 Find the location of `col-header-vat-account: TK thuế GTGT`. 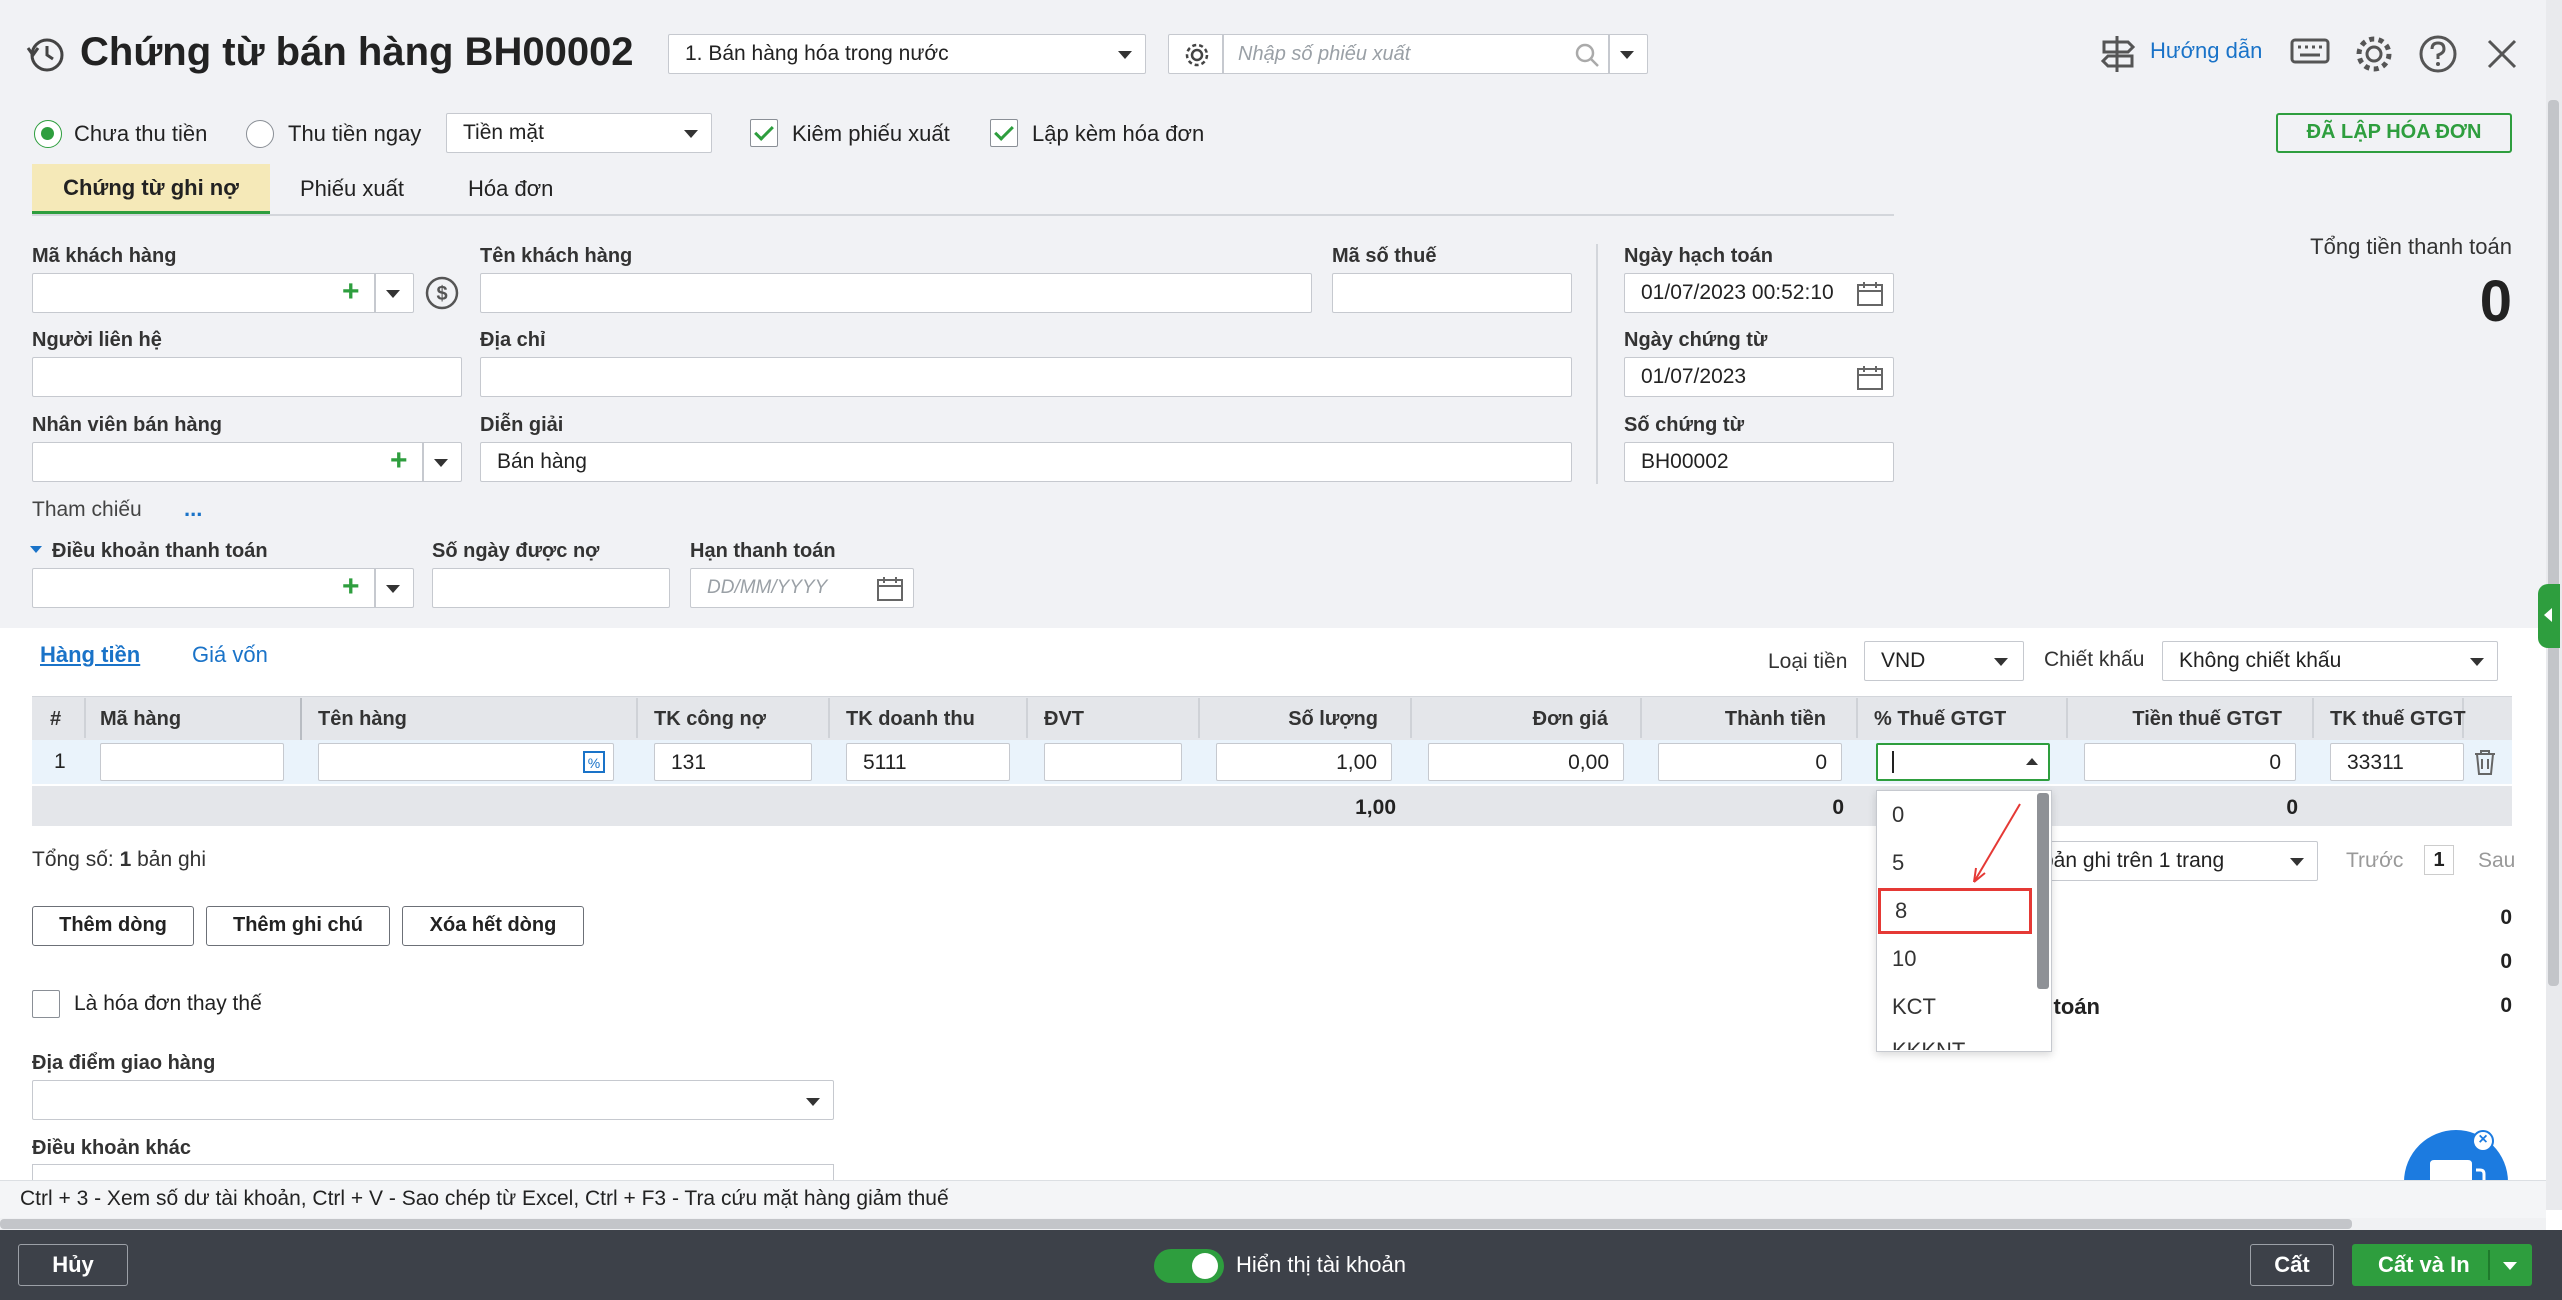

col-header-vat-account: TK thuế GTGT is located at coordinates (2398, 719).